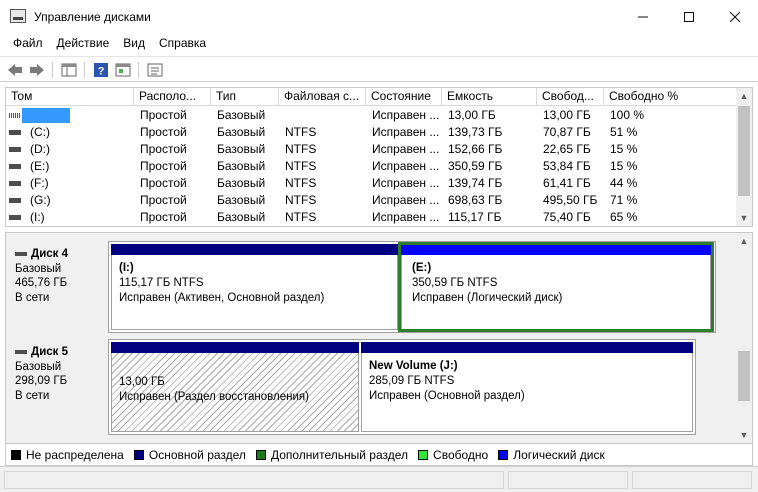  I want to click on forward-button, so click(37, 70).